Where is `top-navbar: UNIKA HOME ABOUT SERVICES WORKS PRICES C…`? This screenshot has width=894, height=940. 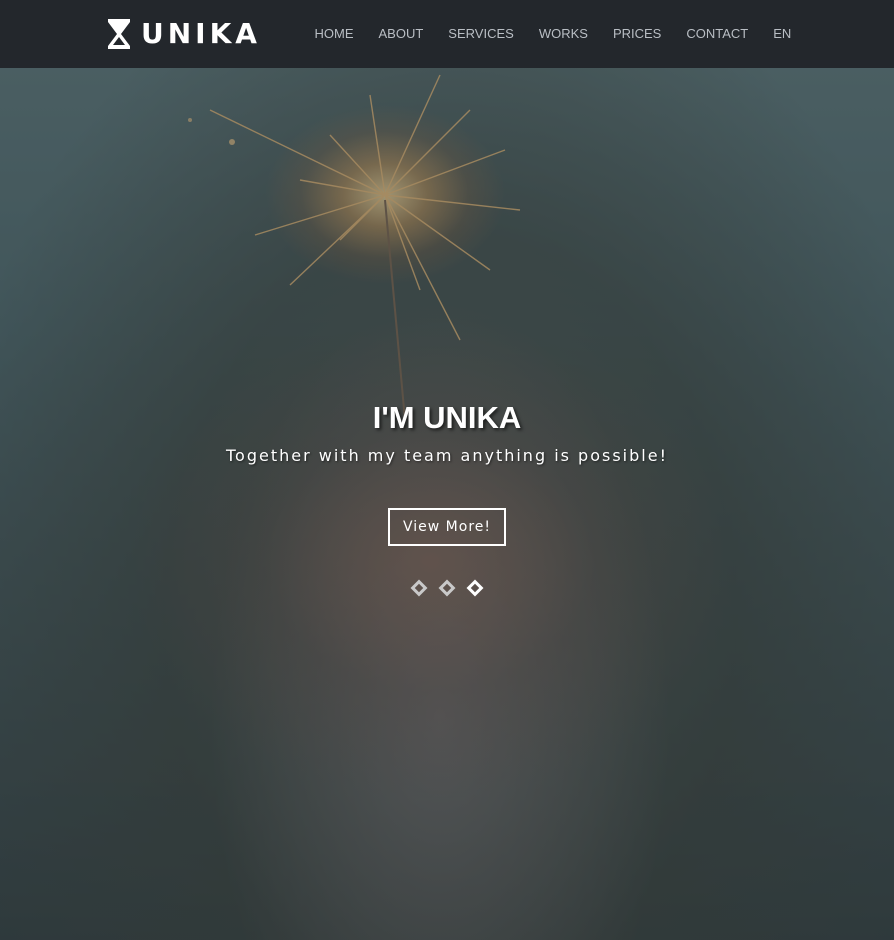 top-navbar: UNIKA HOME ABOUT SERVICES WORKS PRICES C… is located at coordinates (447, 34).